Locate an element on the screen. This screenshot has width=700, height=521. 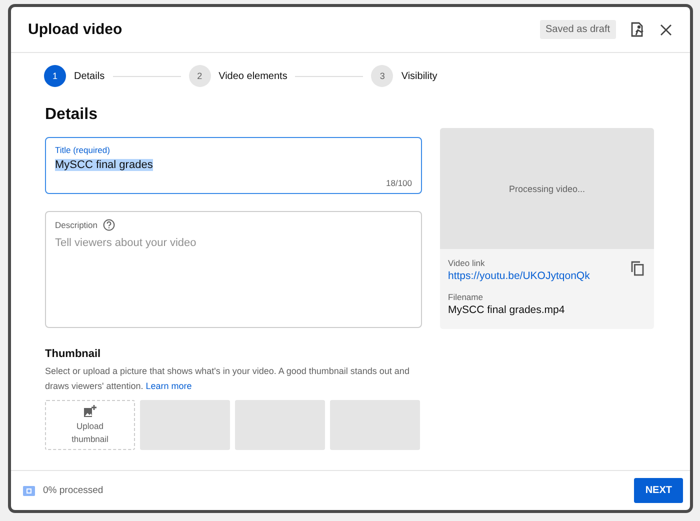
draft-badge: Saved as draft is located at coordinates (578, 29).